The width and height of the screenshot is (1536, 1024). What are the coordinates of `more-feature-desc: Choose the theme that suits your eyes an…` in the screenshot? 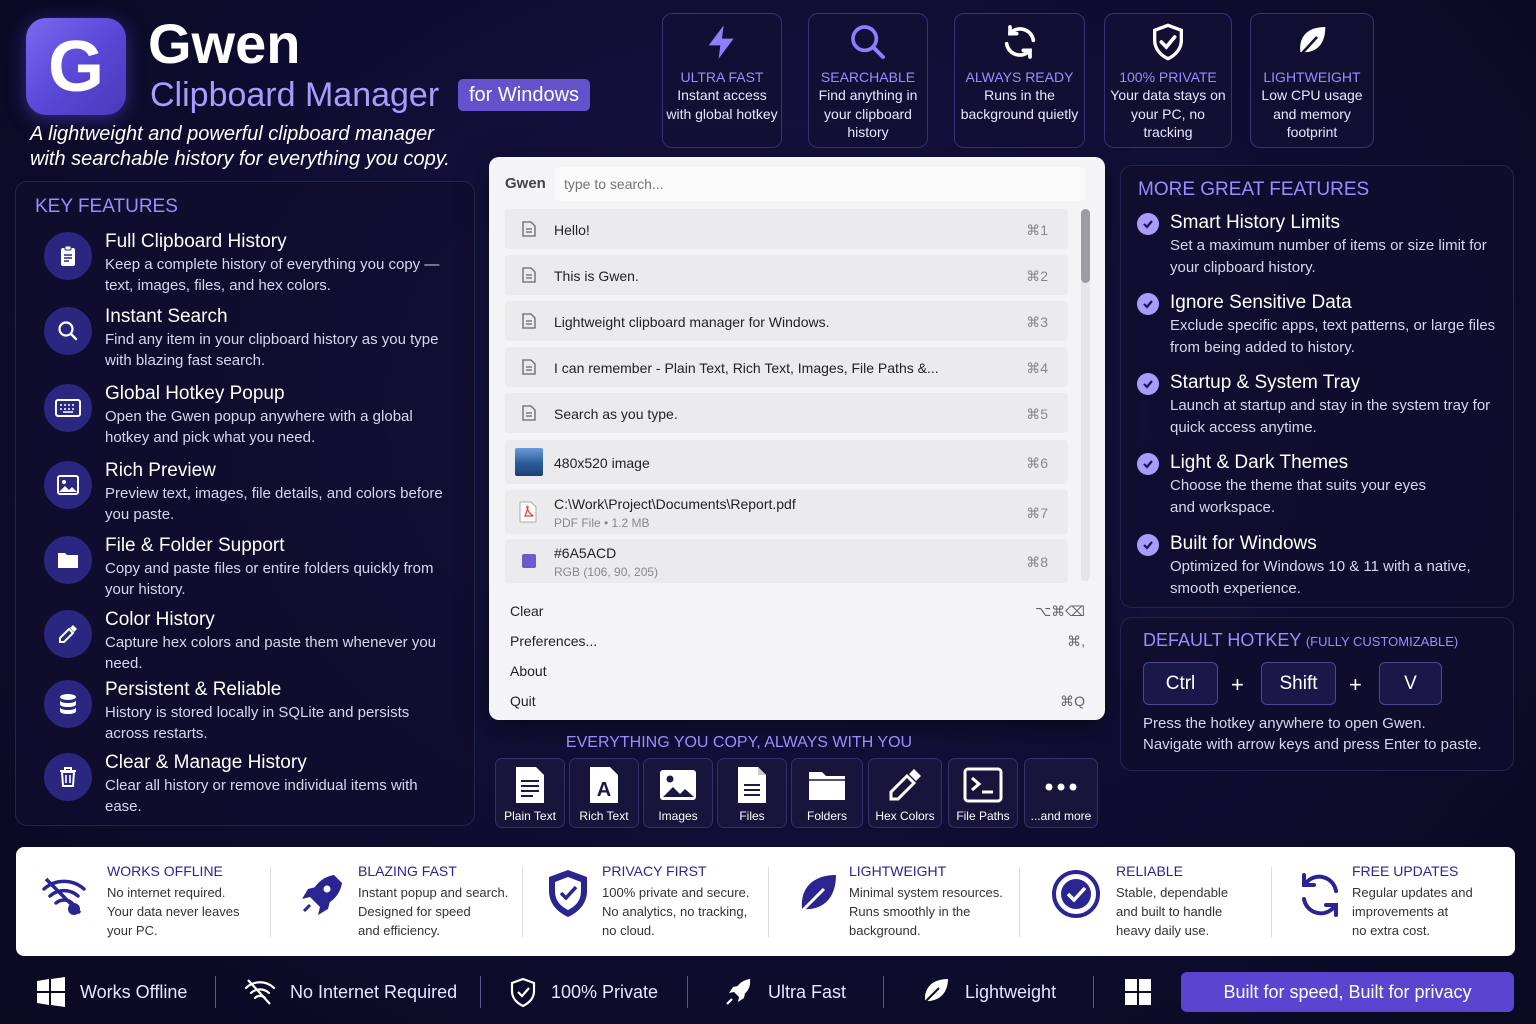 It's located at (1298, 496).